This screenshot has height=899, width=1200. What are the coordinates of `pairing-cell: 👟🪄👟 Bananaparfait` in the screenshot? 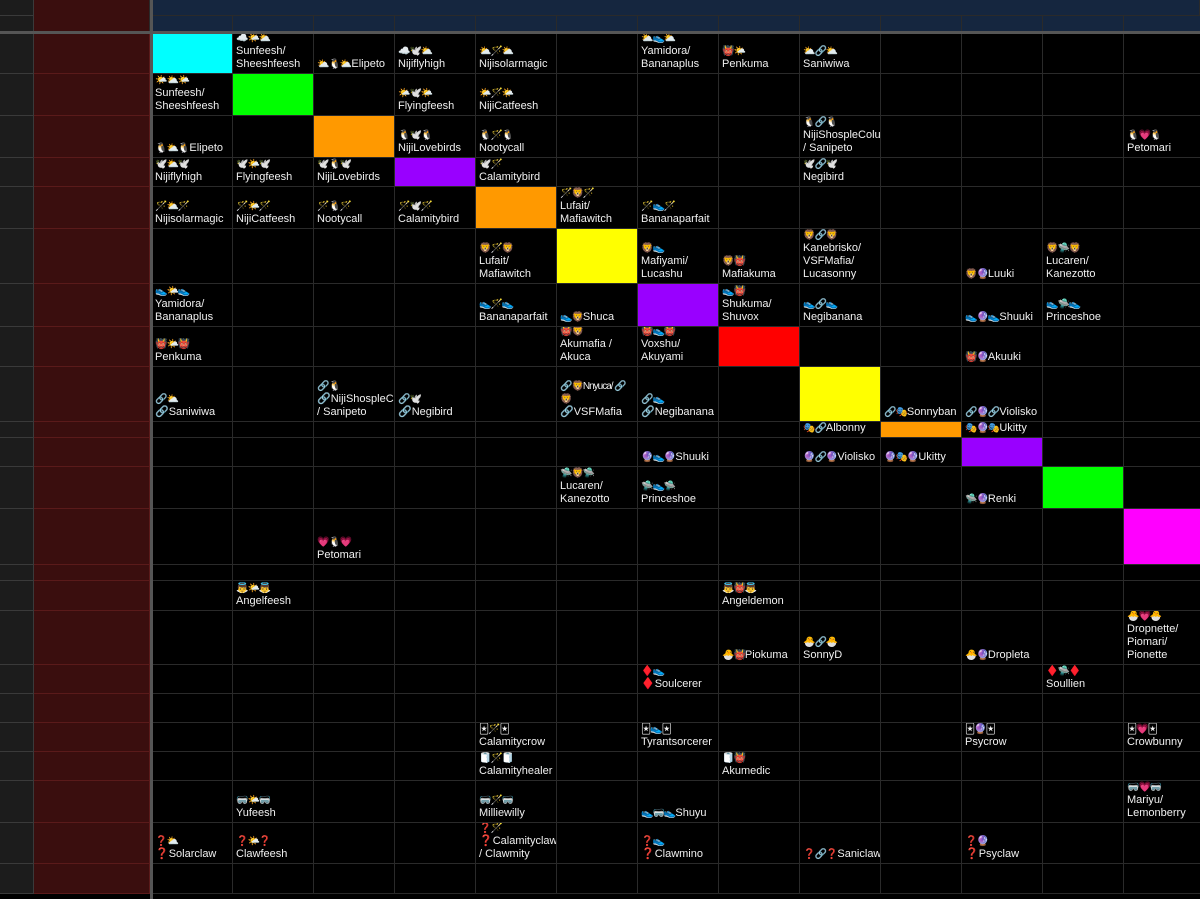 It's located at (516, 305).